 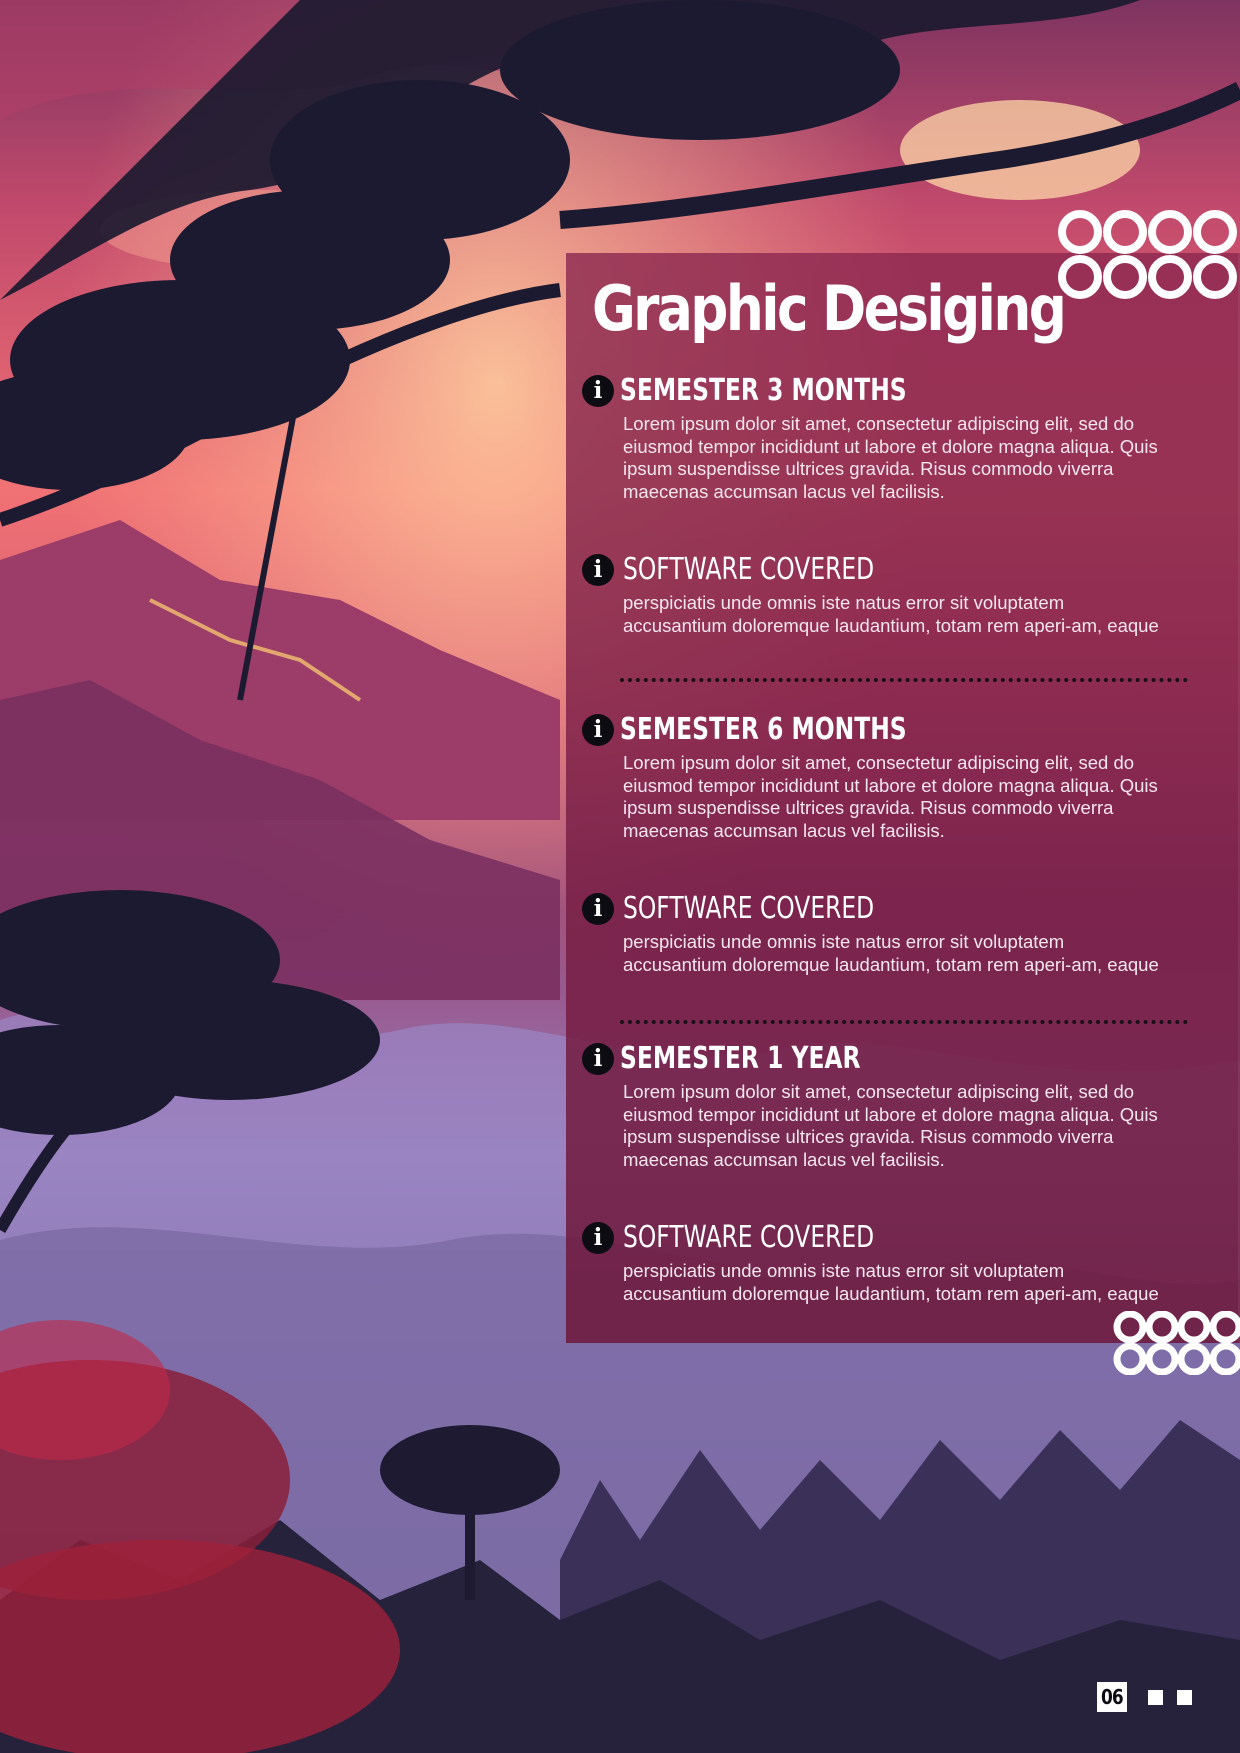 I want to click on section-title: SEMESTER 3 MONTHS, so click(x=763, y=390).